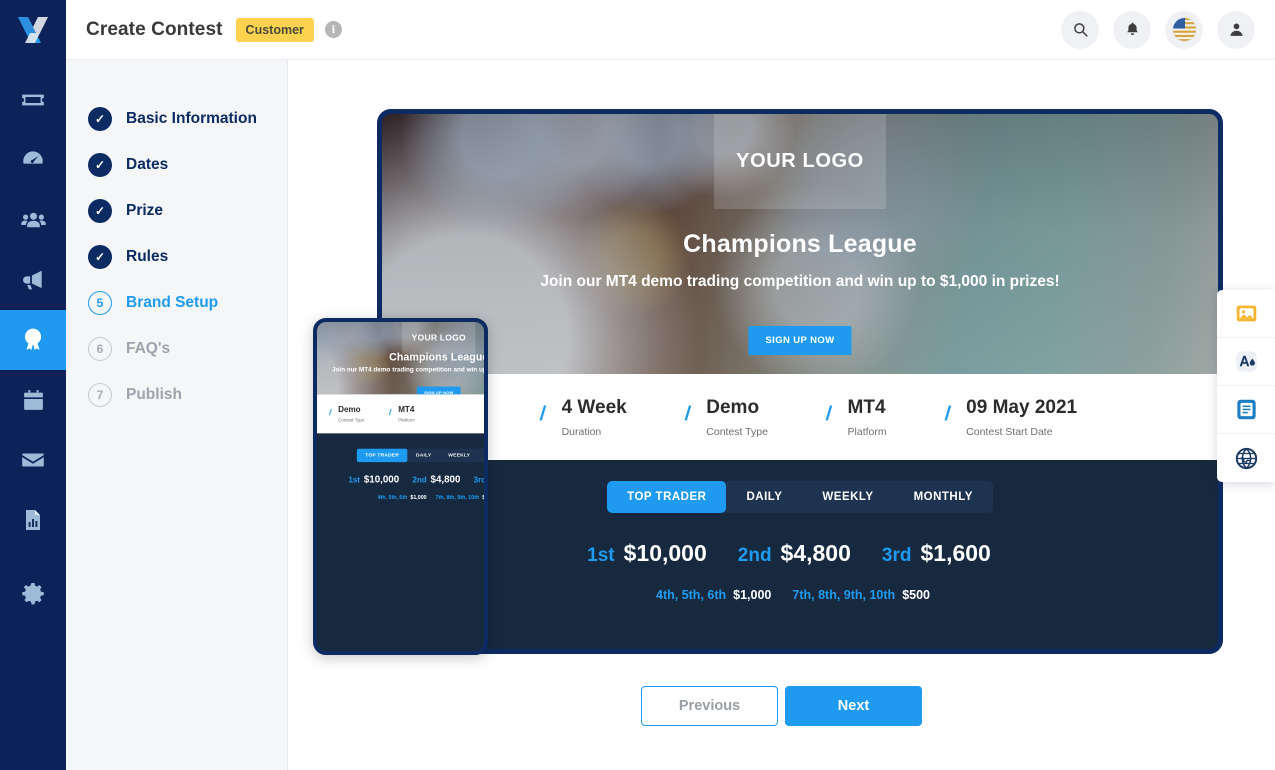 This screenshot has height=770, width=1275. What do you see at coordinates (438, 390) in the screenshot?
I see `mobile-signup-button: SIGN UP NOW` at bounding box center [438, 390].